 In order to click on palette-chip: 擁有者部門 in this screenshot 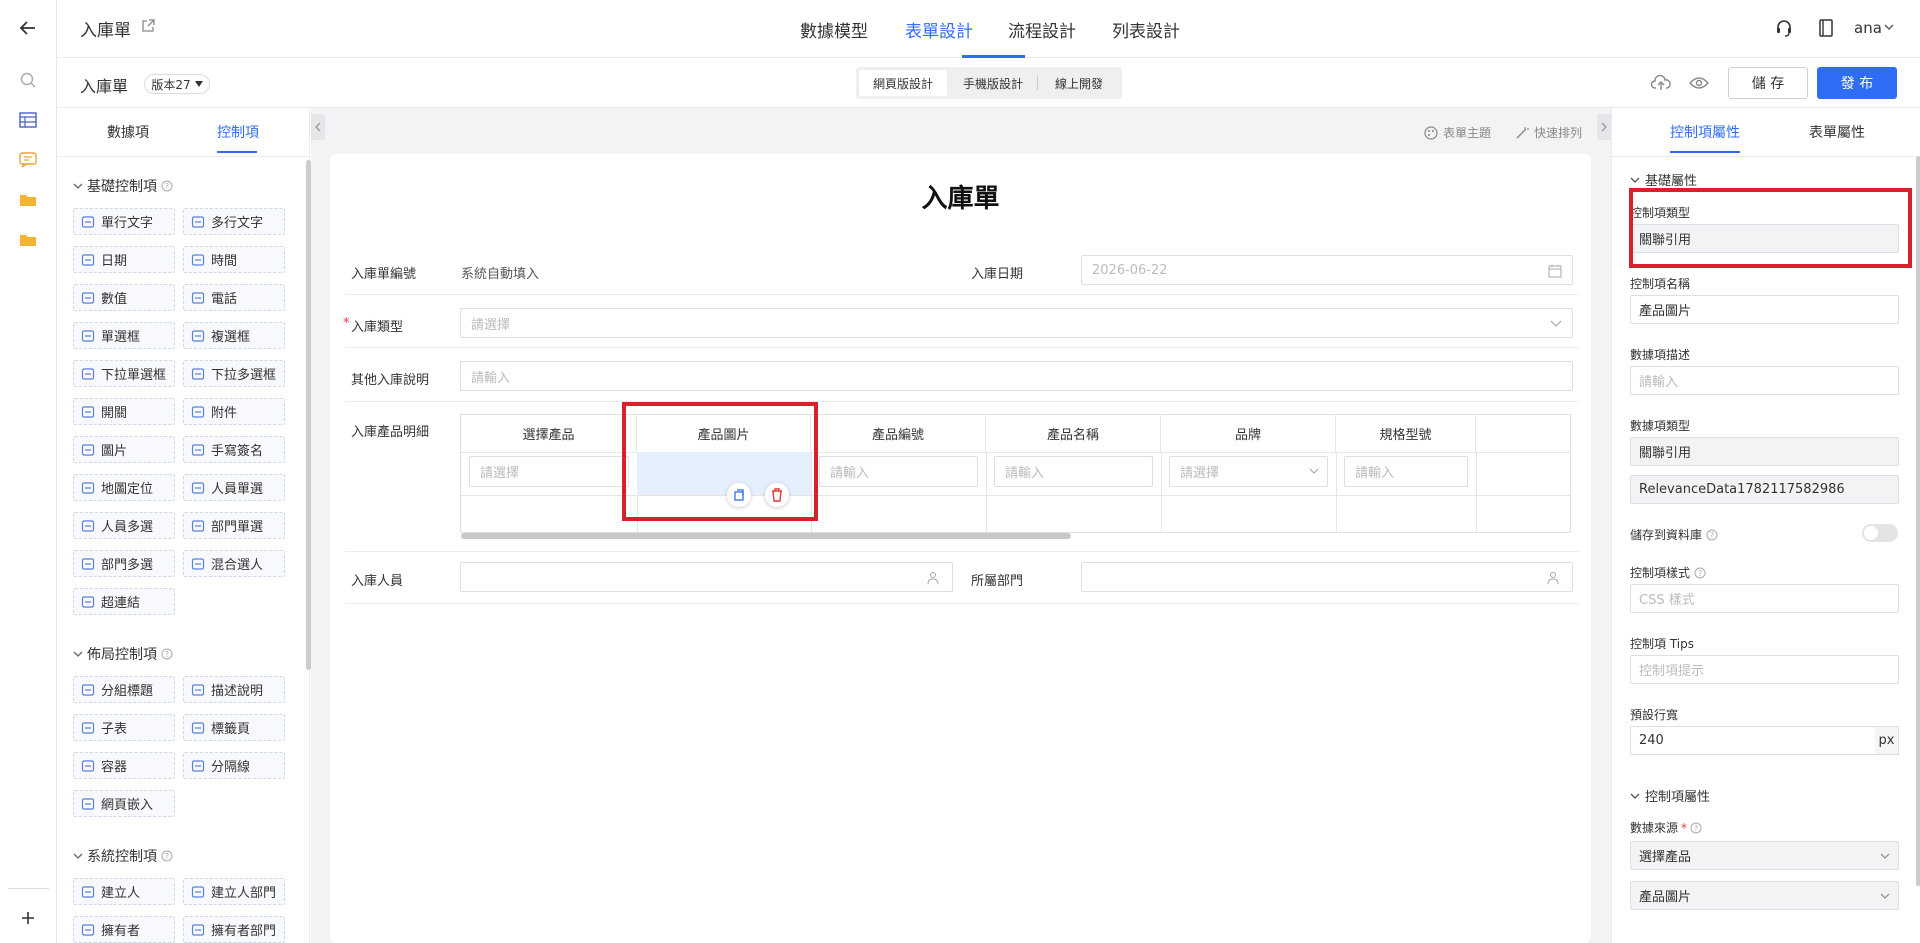, I will do `click(234, 929)`.